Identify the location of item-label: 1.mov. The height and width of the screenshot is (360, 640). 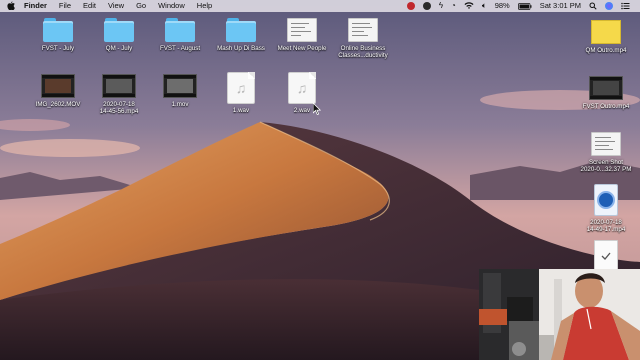
(180, 104).